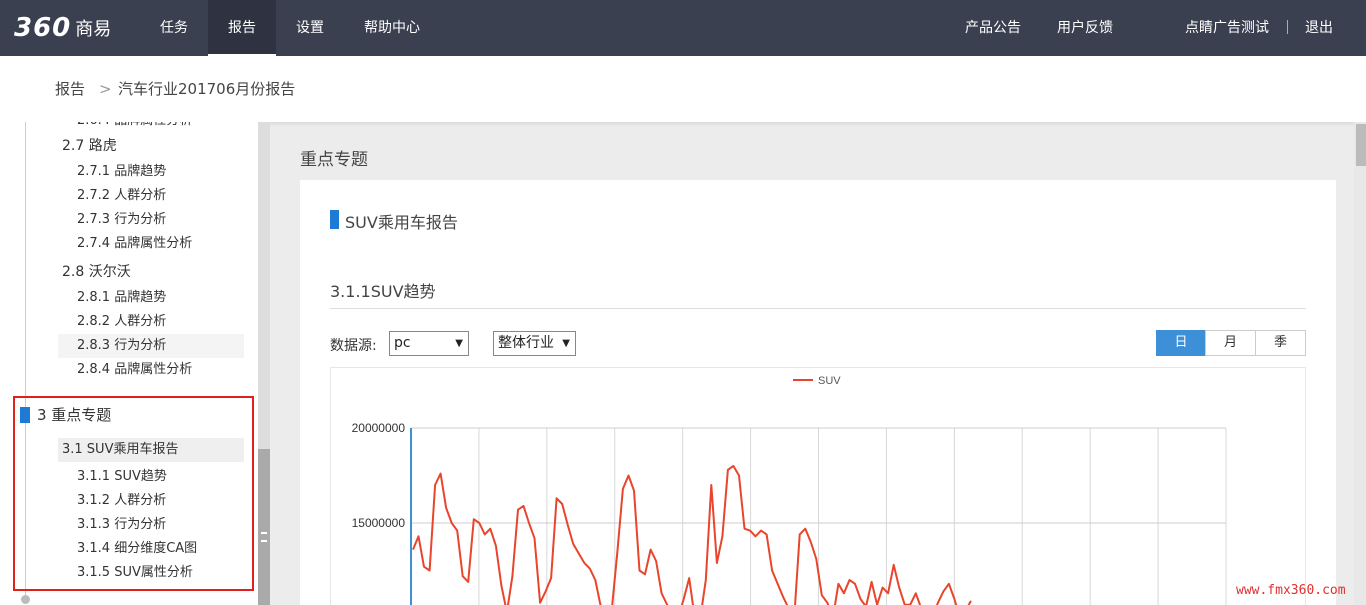  Describe the element at coordinates (1291, 590) in the screenshot. I see `watermark: www.fmx360.com` at that location.